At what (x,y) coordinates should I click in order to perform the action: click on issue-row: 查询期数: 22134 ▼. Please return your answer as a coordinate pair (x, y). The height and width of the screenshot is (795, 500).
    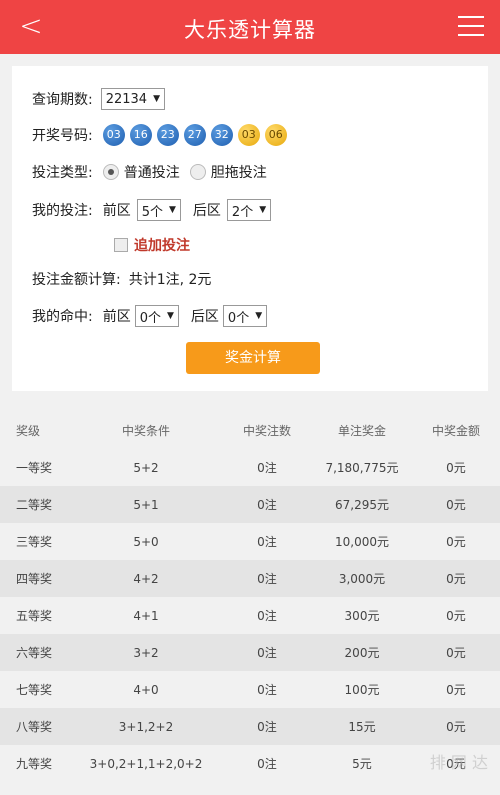
    Looking at the image, I should click on (98, 99).